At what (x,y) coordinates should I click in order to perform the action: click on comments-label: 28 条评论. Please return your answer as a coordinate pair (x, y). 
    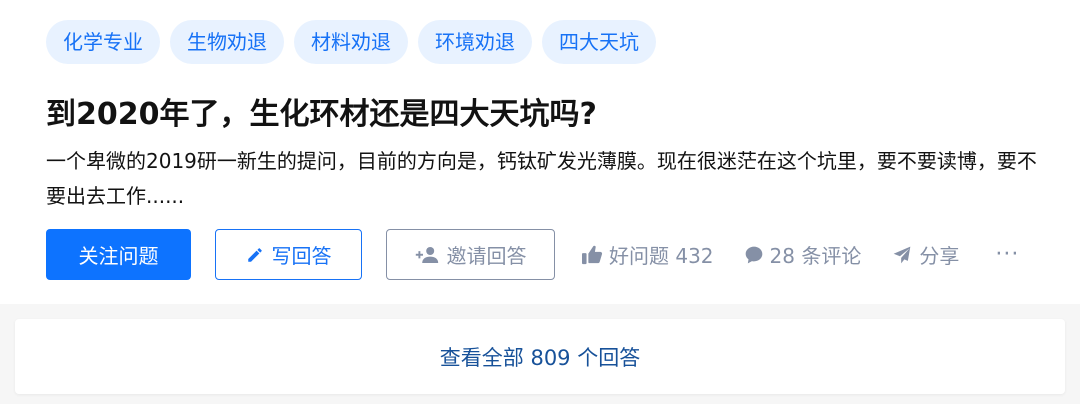
    Looking at the image, I should click on (815, 256).